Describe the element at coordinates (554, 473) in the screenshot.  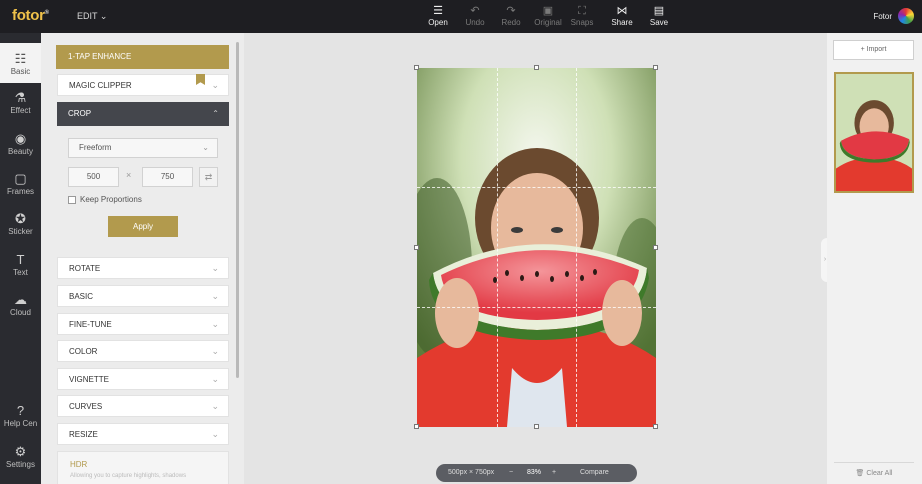
I see `zoom-in-button: +` at that location.